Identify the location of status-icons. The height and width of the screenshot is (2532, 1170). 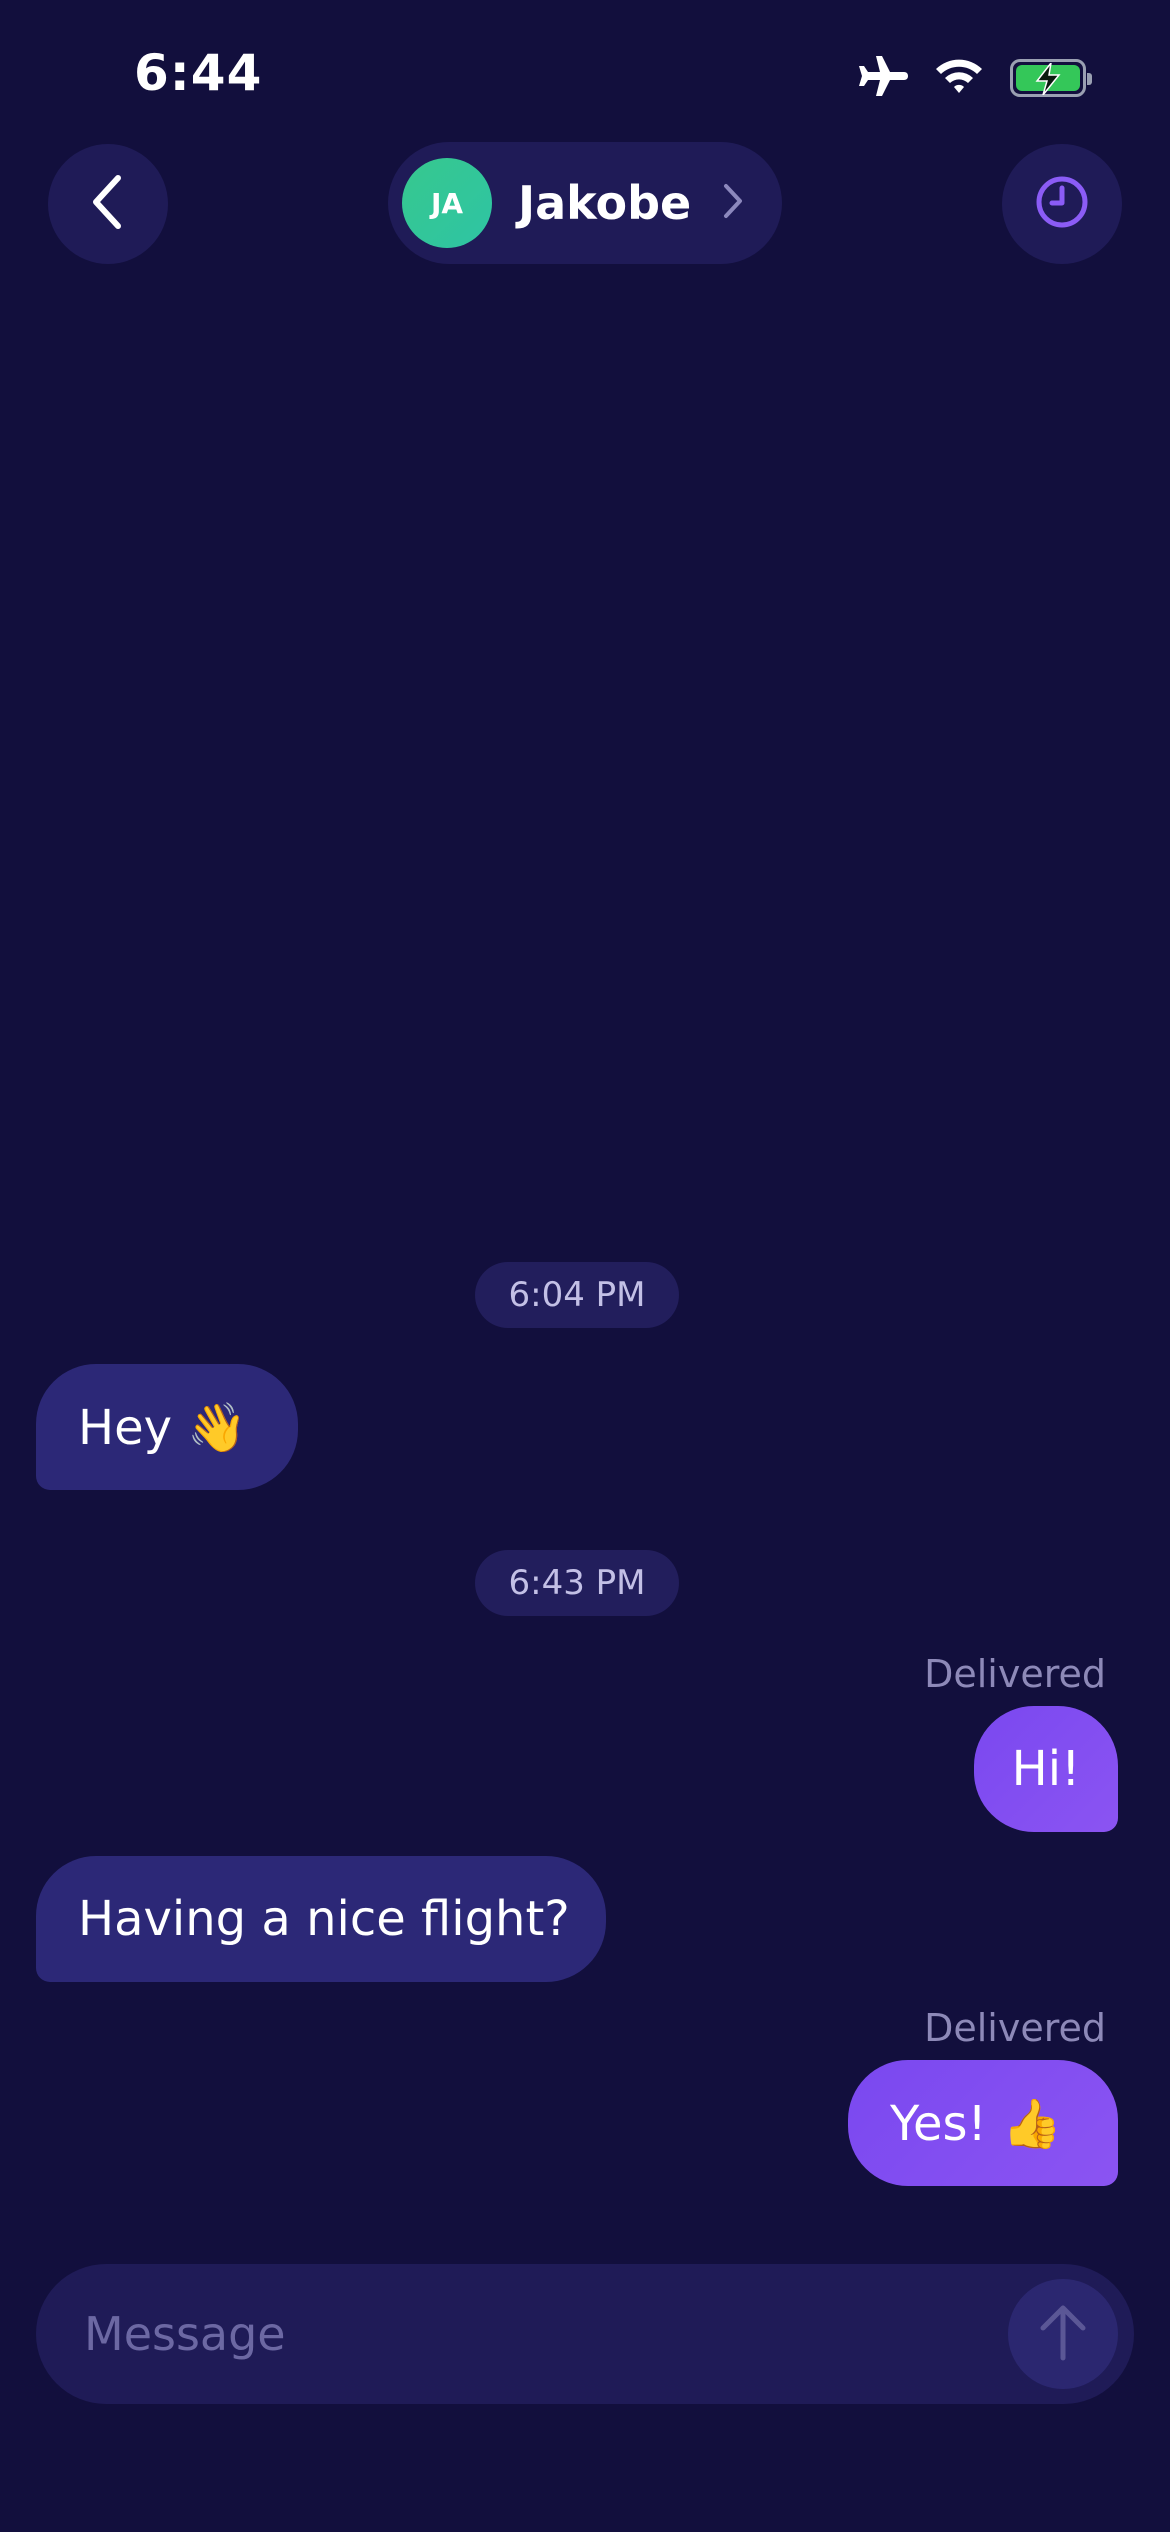
(974, 78).